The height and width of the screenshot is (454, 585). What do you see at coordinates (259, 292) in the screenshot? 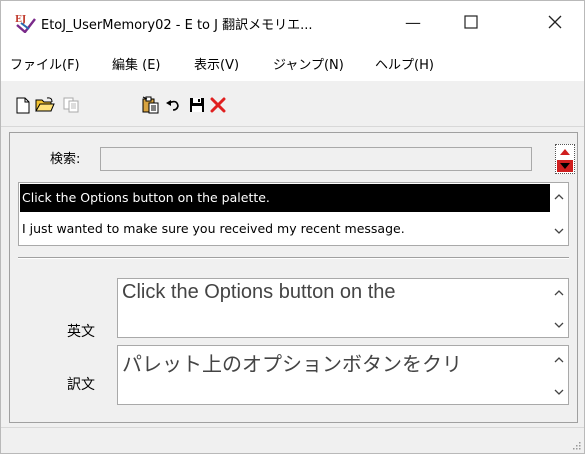
I see `source-text: Click the Options button on the` at bounding box center [259, 292].